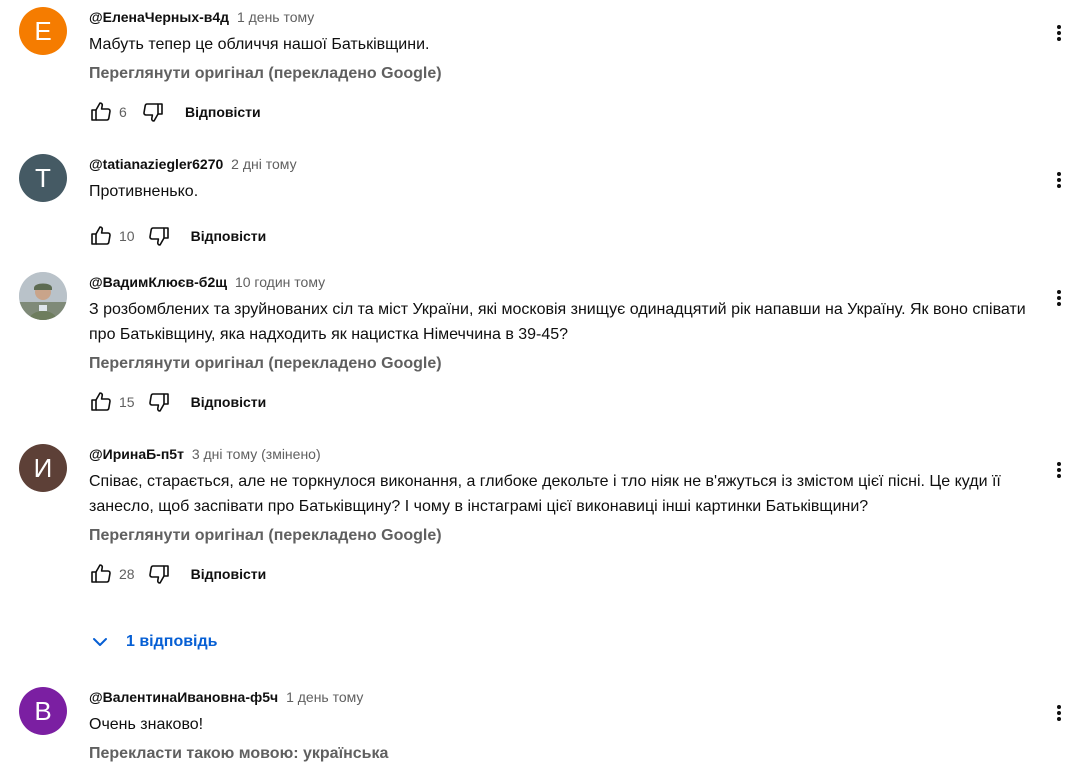 This screenshot has width=1085, height=772. I want to click on comment-time: 10 годин тому, so click(280, 282).